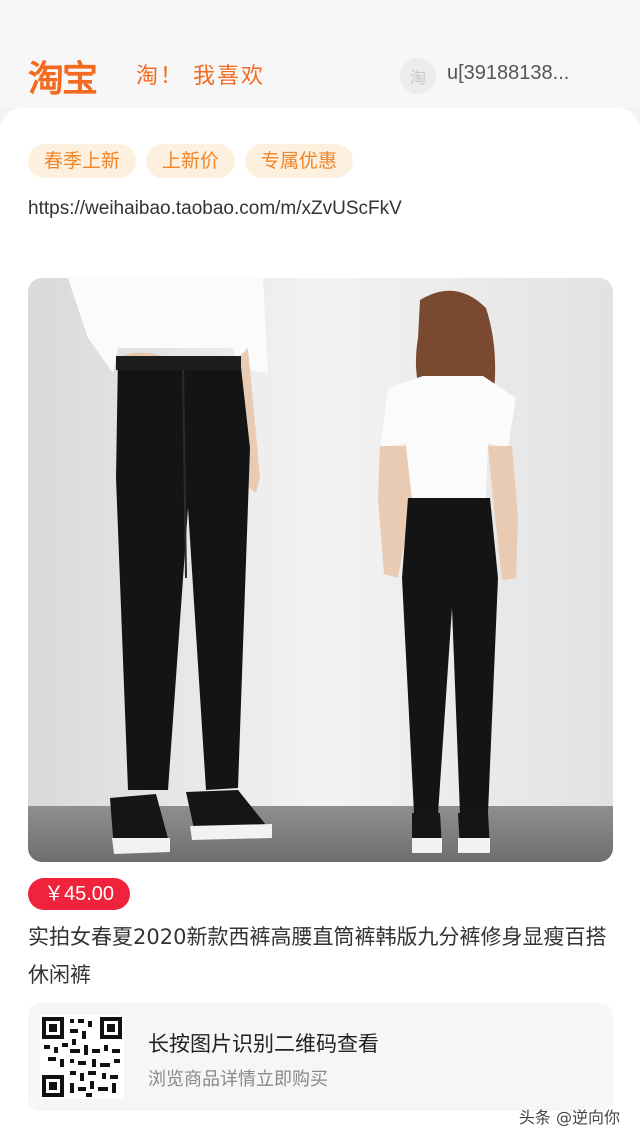  Describe the element at coordinates (238, 1079) in the screenshot. I see `qr-card-subtitle: 浏览商品详情立即购买` at that location.